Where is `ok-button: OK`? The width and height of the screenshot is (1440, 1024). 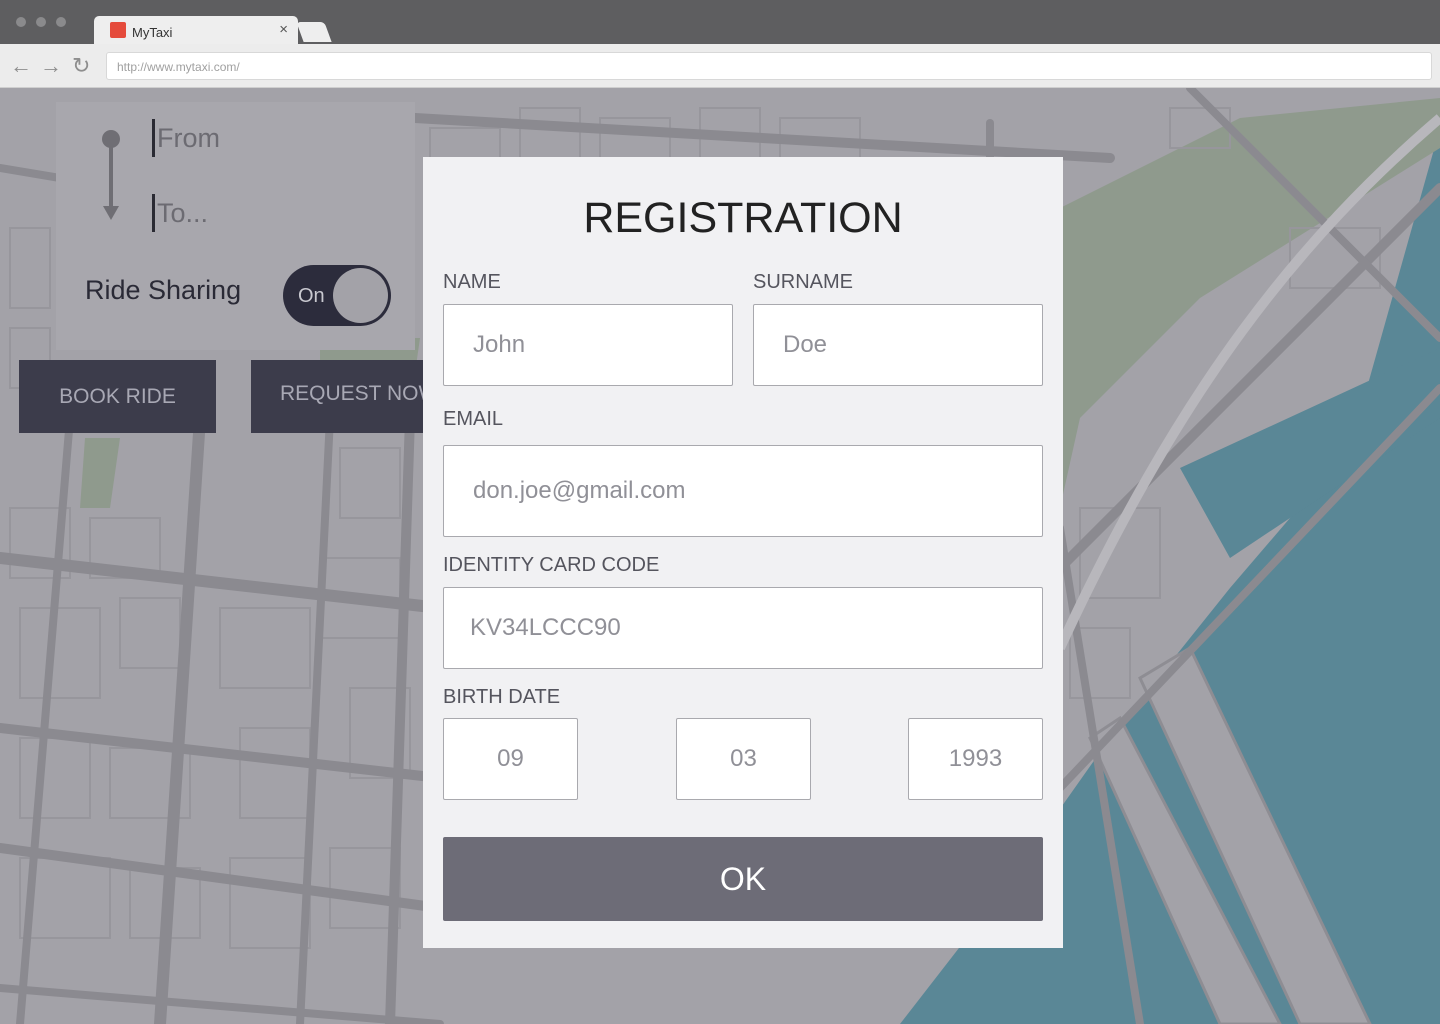
ok-button: OK is located at coordinates (743, 879).